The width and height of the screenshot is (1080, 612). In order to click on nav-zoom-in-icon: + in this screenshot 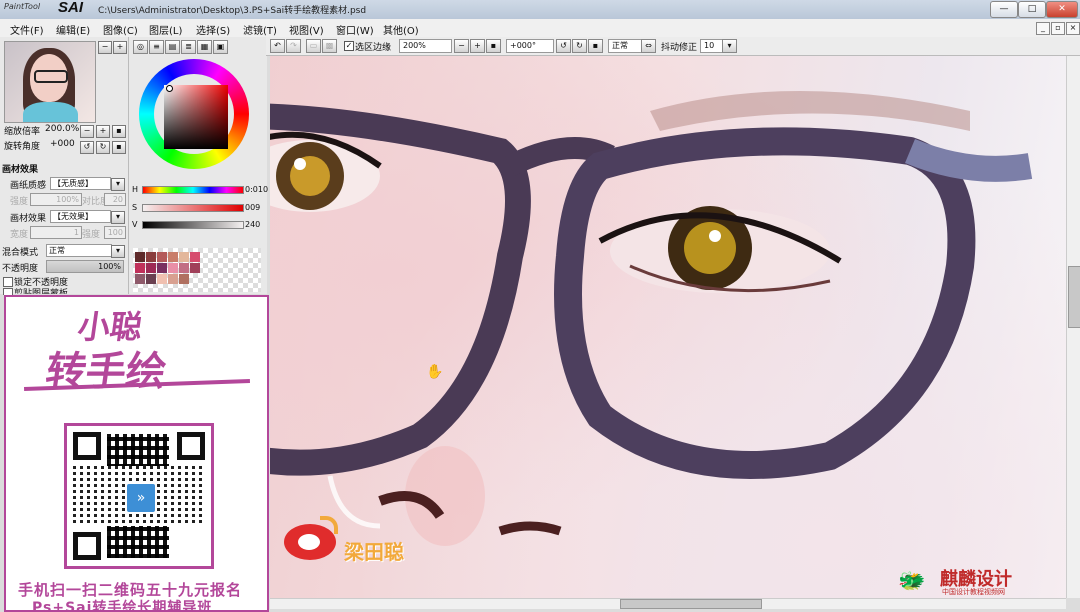, I will do `click(120, 47)`.